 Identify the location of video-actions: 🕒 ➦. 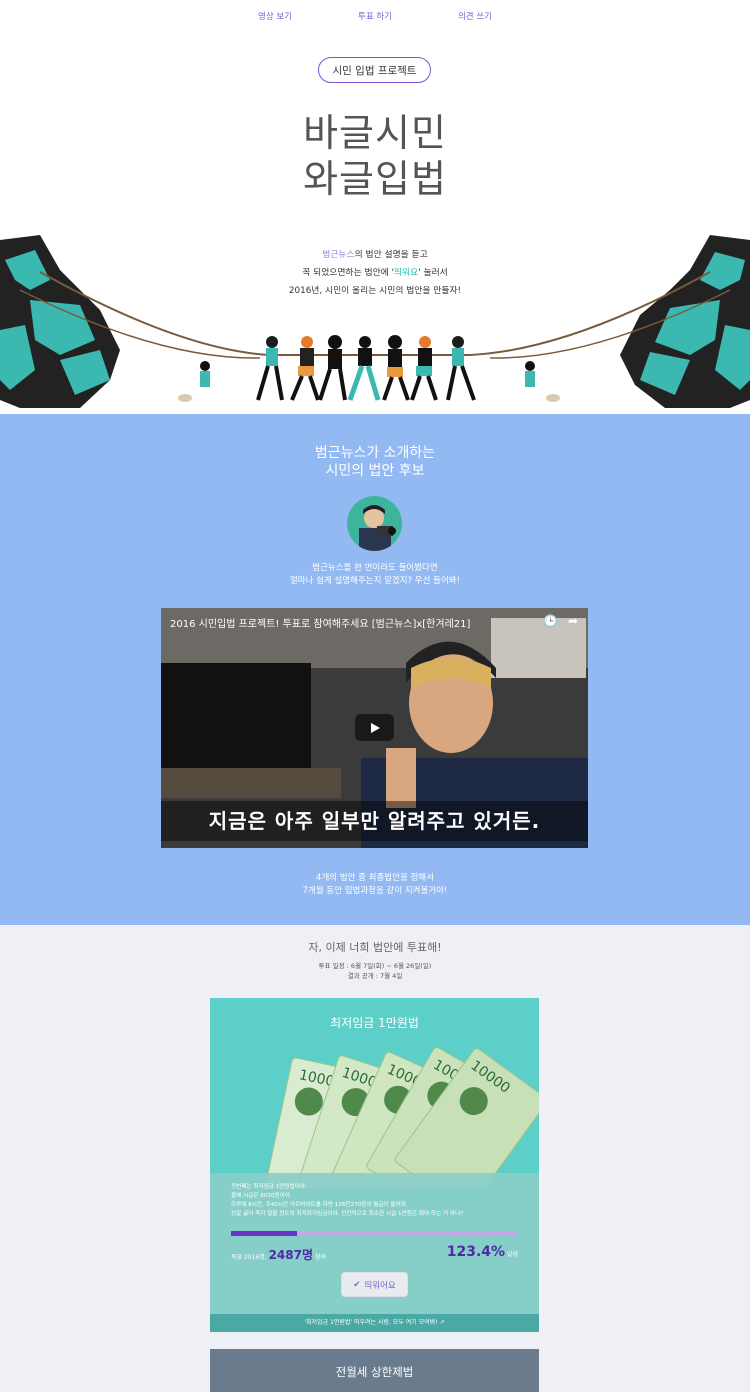
(560, 621).